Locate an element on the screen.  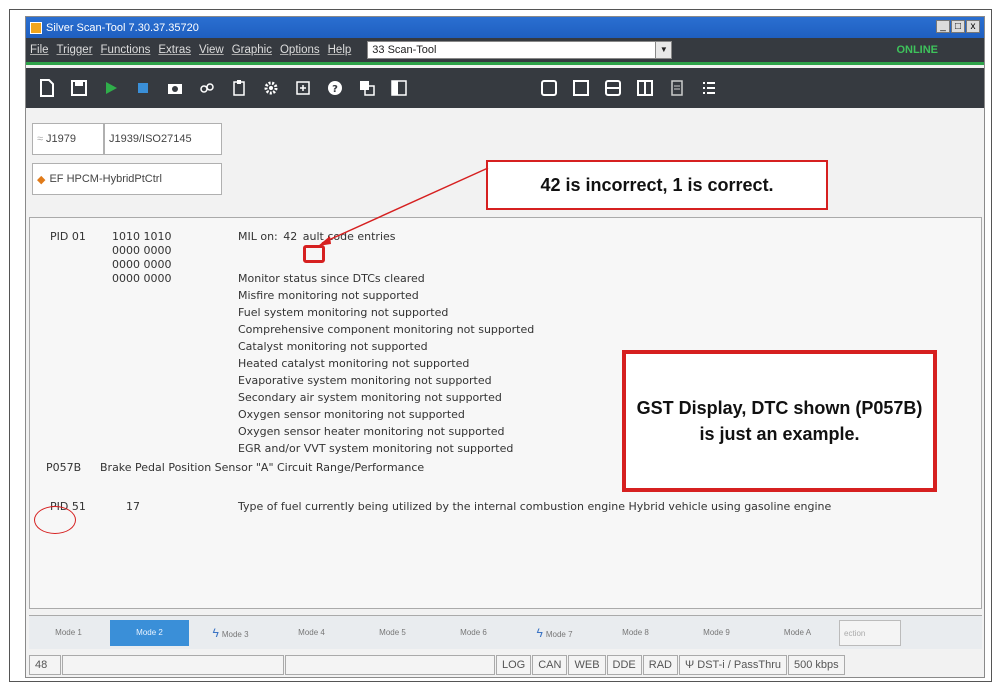
mode-6-label: Mode 6 is located at coordinates (473, 632).